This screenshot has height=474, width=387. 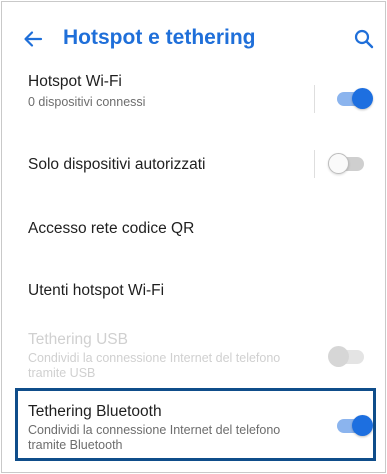 I want to click on hotspot-wifi-toggle, so click(x=354, y=98).